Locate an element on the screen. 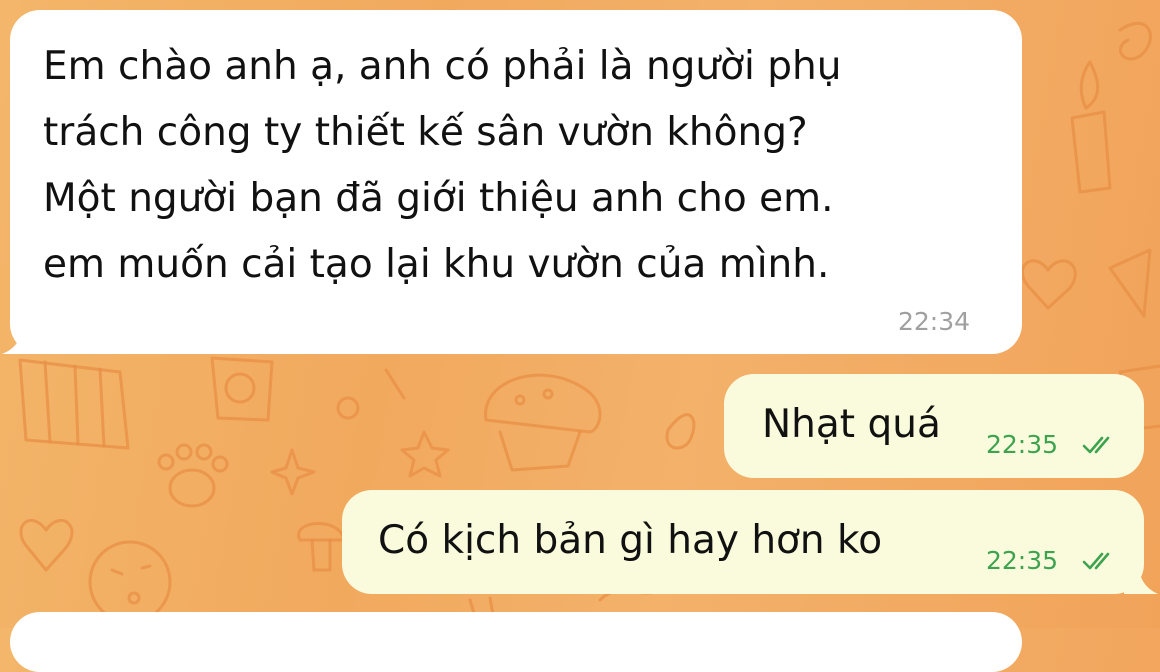  incoming-message-bubble-partial is located at coordinates (516, 642).